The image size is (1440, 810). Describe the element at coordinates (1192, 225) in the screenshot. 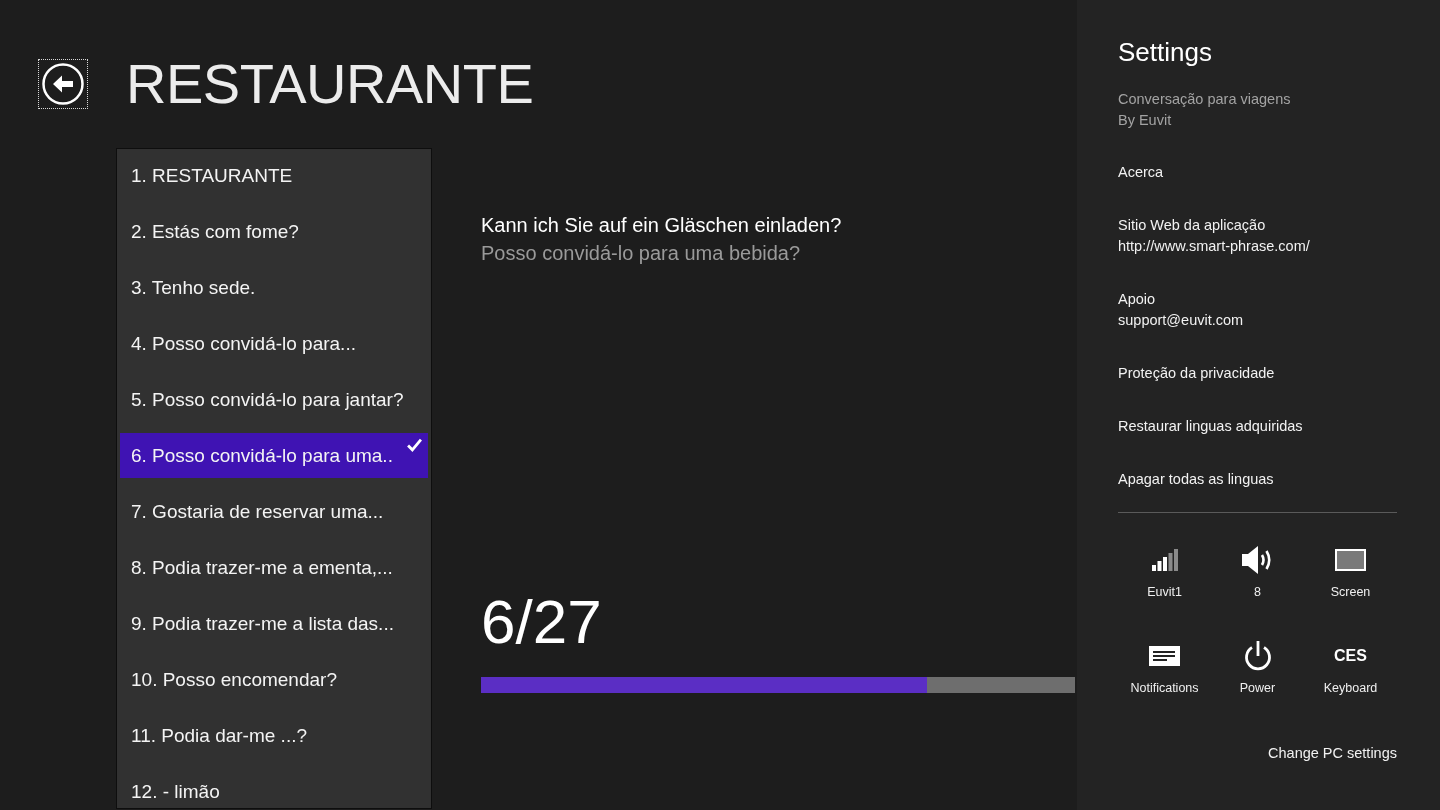

I see `settings-command-link: Sitio Web da aplicação` at that location.